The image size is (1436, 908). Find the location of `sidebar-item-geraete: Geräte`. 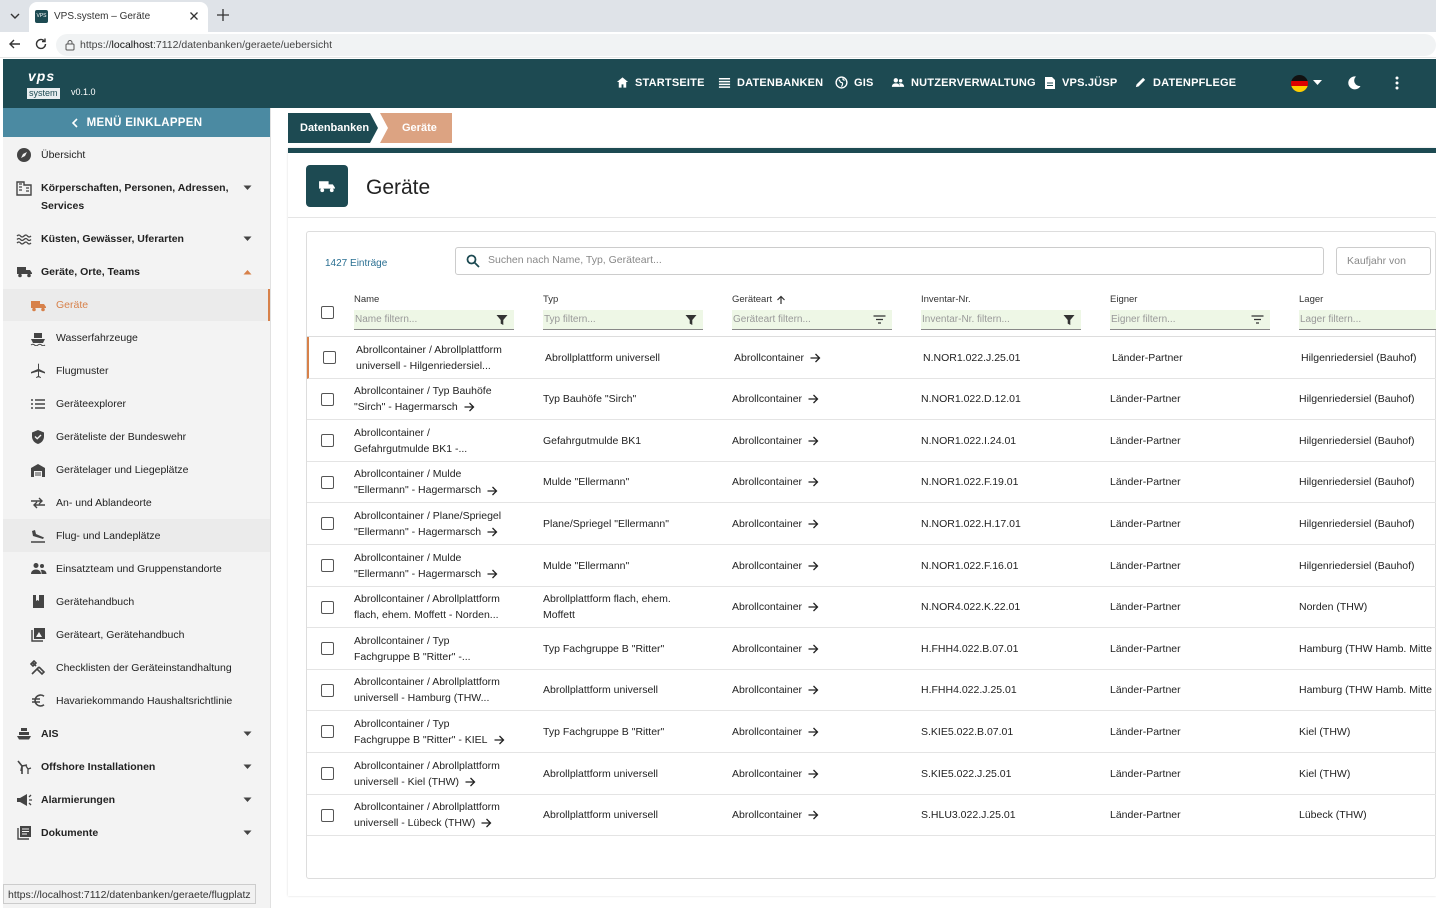

sidebar-item-geraete: Geräte is located at coordinates (136, 305).